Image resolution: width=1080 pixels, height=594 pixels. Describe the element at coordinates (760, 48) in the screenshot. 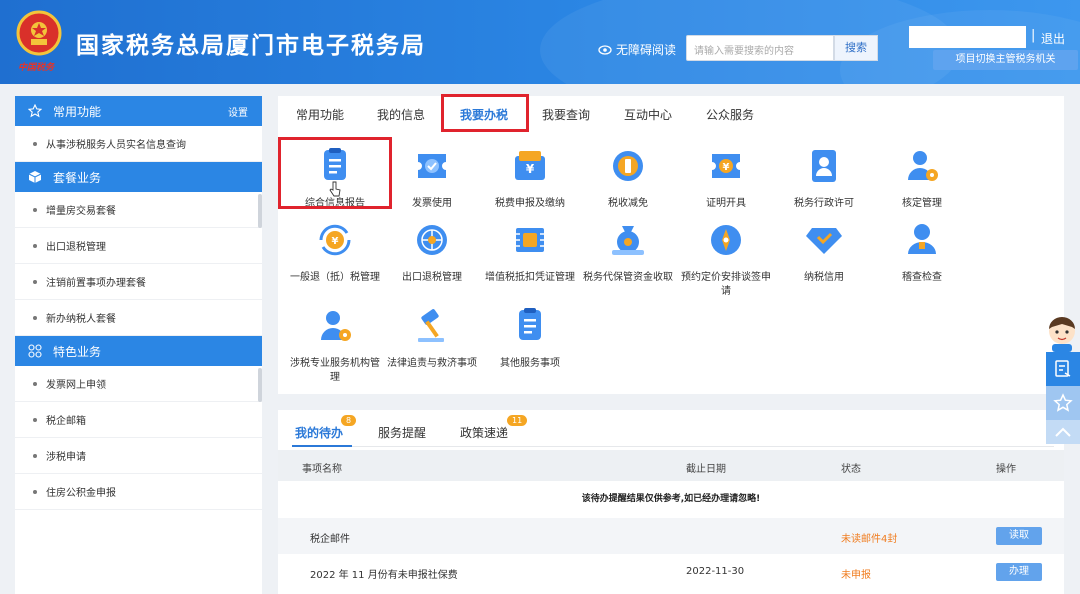

I see `search-input: 请输入需要搜索的内容` at that location.